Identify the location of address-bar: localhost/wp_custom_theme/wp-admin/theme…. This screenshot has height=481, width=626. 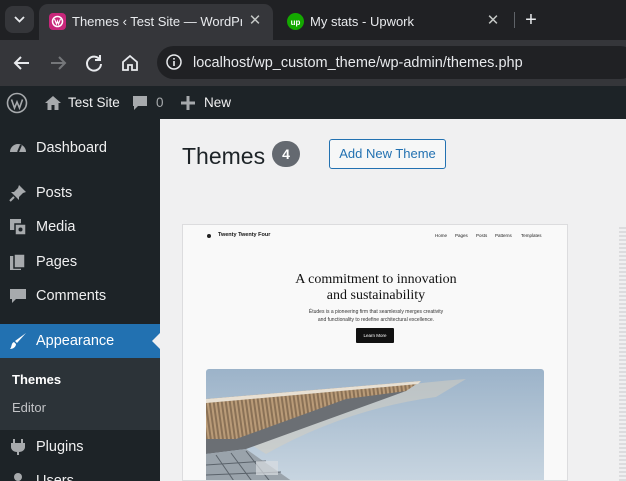
(391, 62).